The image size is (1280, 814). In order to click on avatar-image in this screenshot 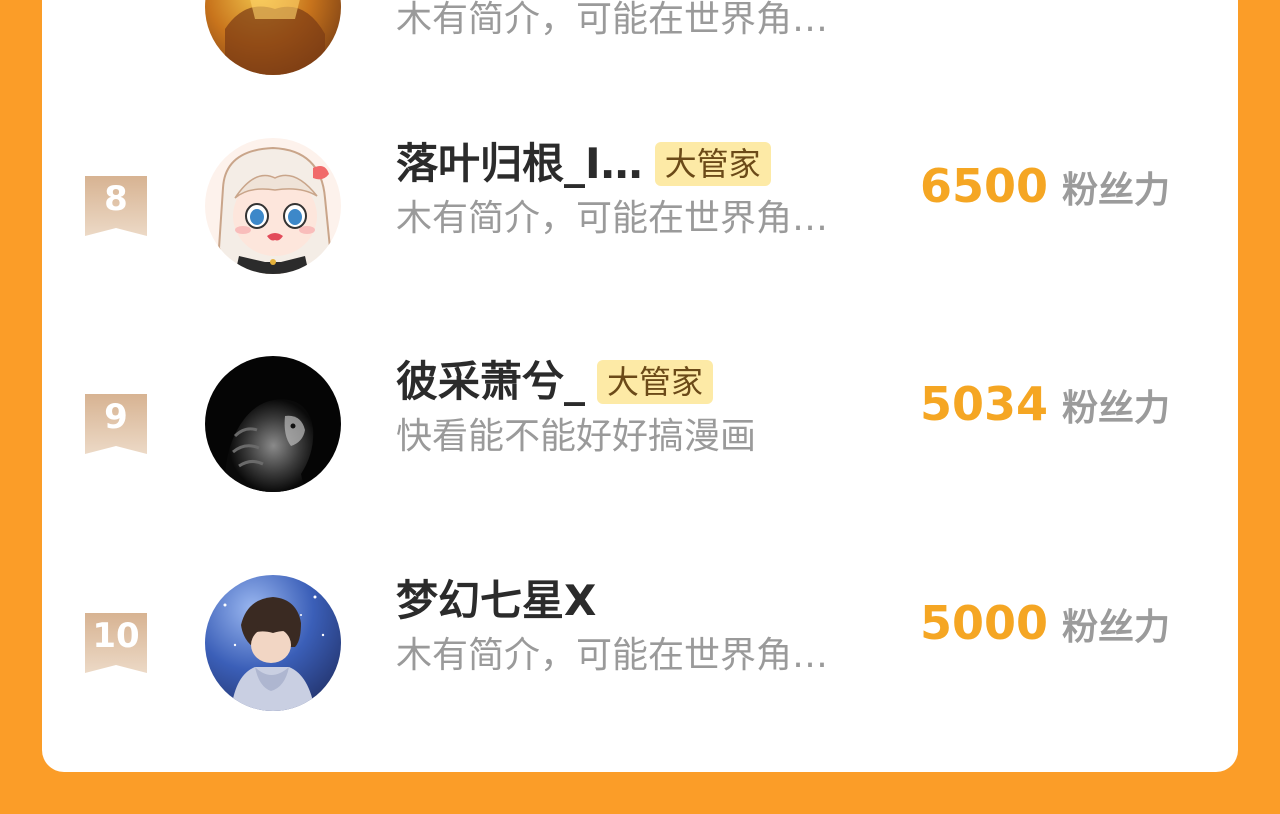, I will do `click(275, 37)`.